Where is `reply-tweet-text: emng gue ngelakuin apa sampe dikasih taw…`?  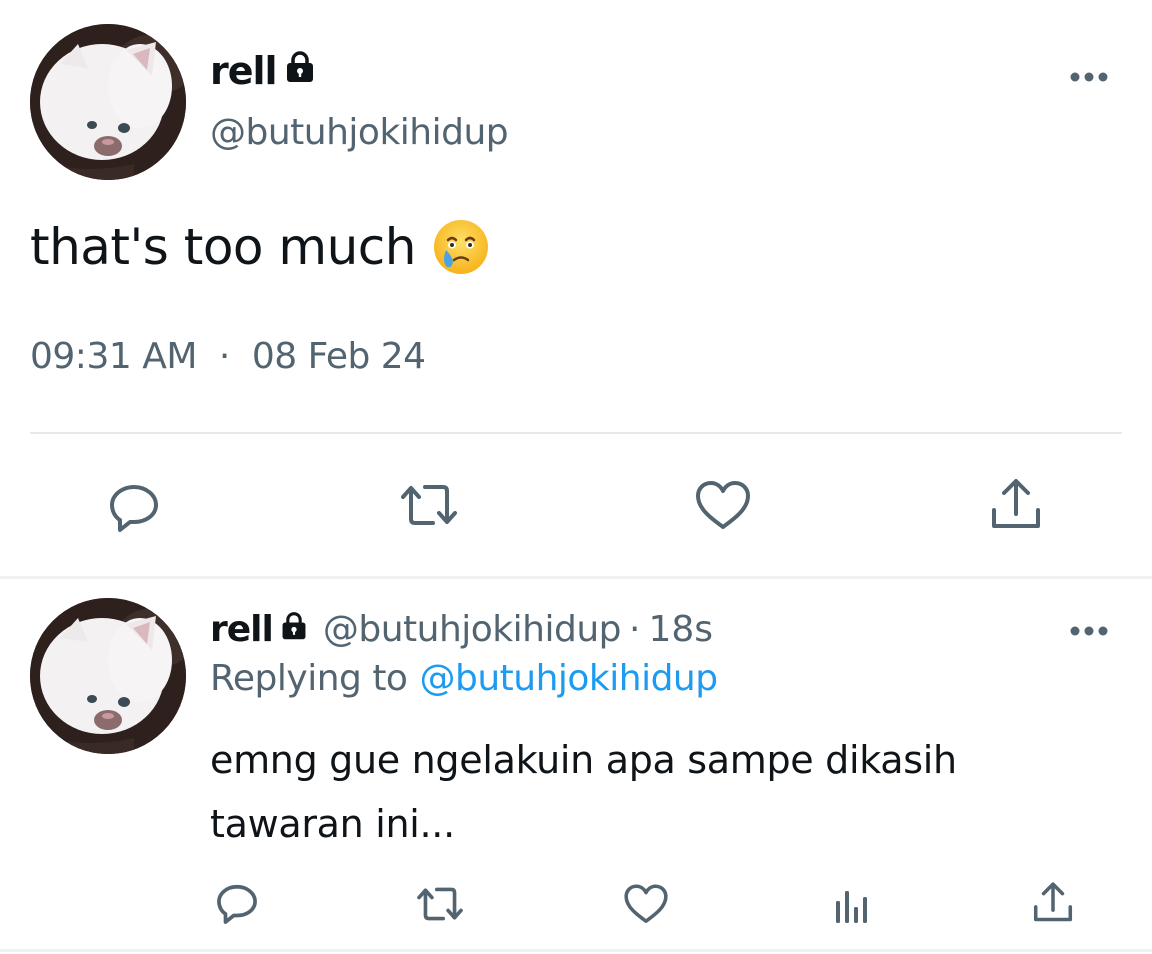 reply-tweet-text: emng gue ngelakuin apa sampe dikasih taw… is located at coordinates (583, 792).